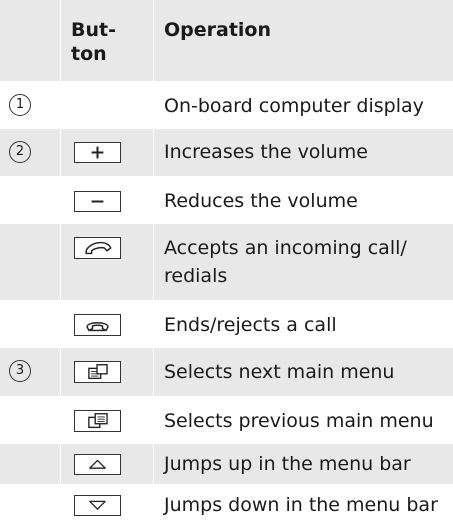 Image resolution: width=453 pixels, height=525 pixels. Describe the element at coordinates (97, 372) in the screenshot. I see `menu-next-icon` at that location.